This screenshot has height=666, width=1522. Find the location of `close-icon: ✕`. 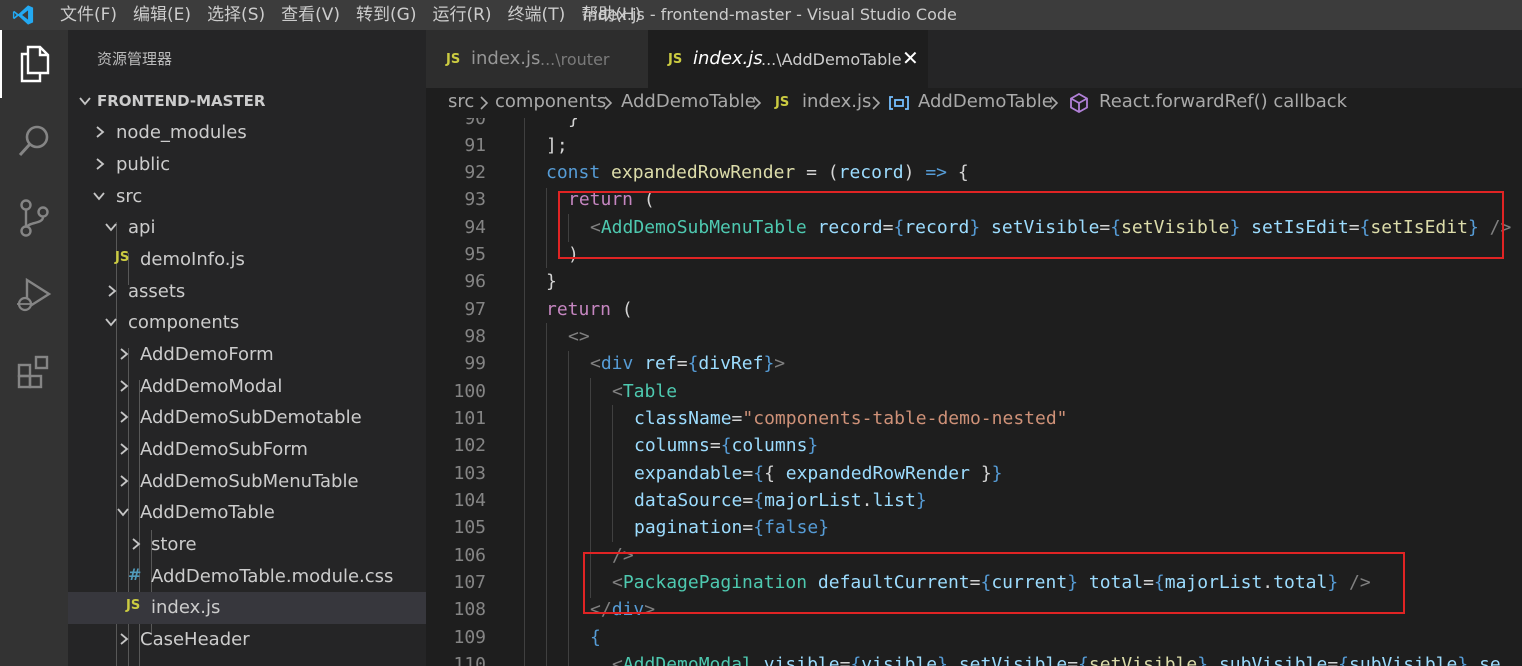

close-icon: ✕ is located at coordinates (910, 58).